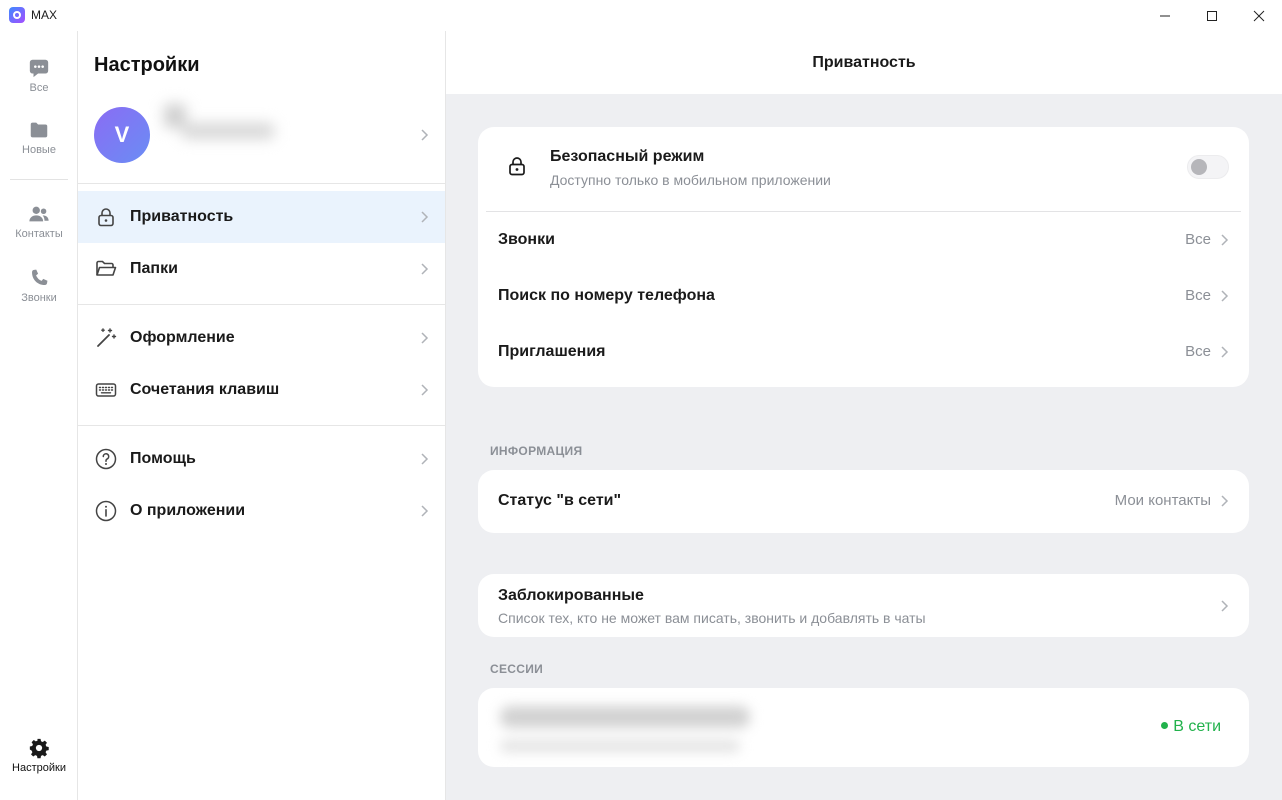  I want to click on folder-open-icon, so click(106, 269).